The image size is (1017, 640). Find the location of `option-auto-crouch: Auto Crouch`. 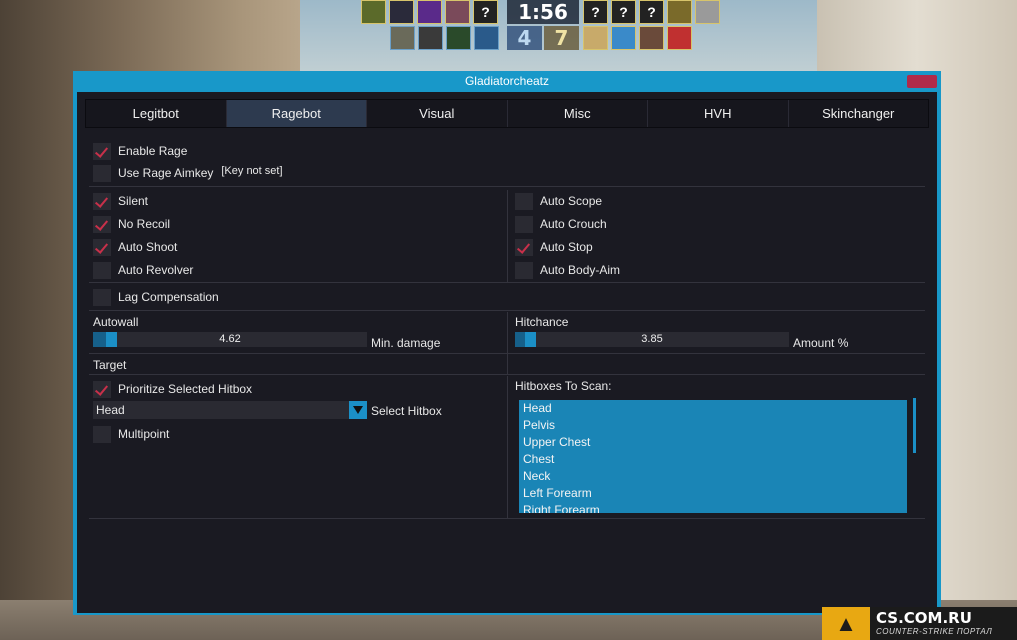

option-auto-crouch: Auto Crouch is located at coordinates (561, 224).